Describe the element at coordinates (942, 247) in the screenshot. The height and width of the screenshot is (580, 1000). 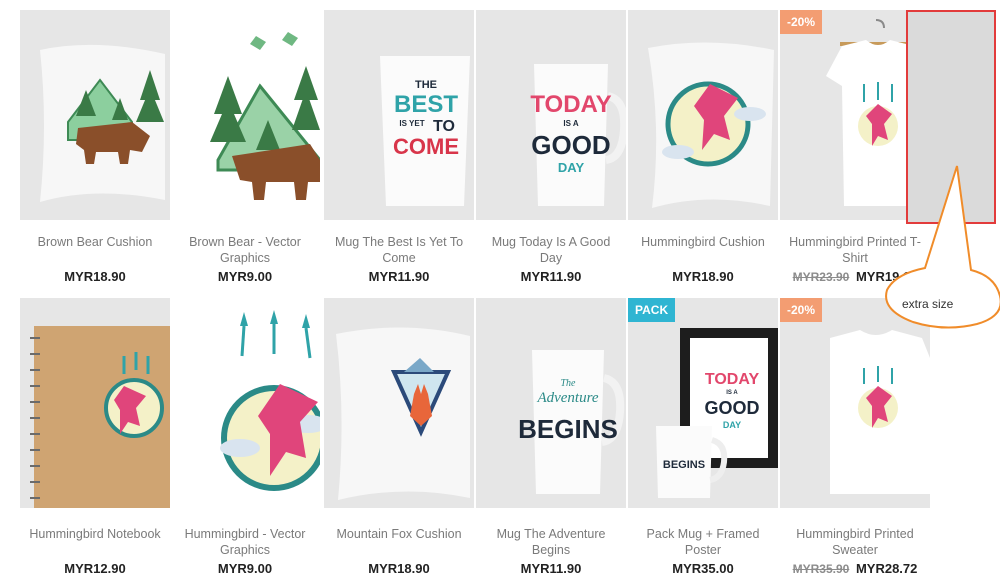
I see `callout-bubble` at that location.